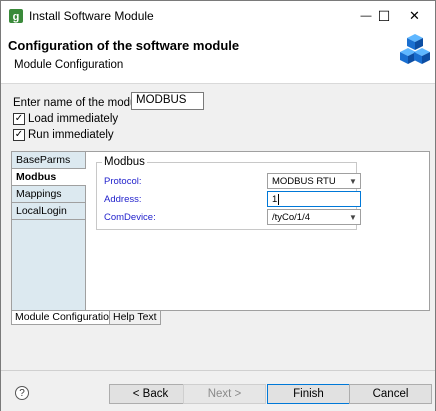 The width and height of the screenshot is (436, 411). I want to click on help-glyph: ?, so click(22, 393).